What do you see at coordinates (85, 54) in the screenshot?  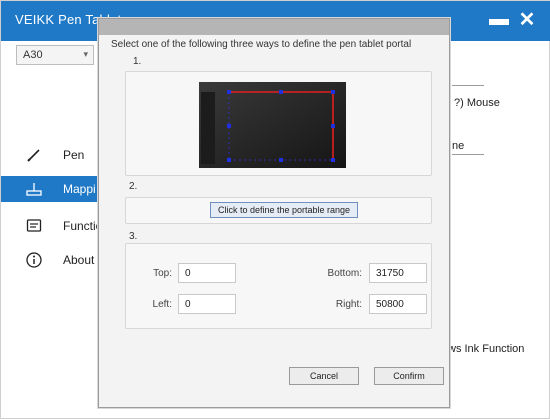 I see `chevron-down-icon: ▾` at bounding box center [85, 54].